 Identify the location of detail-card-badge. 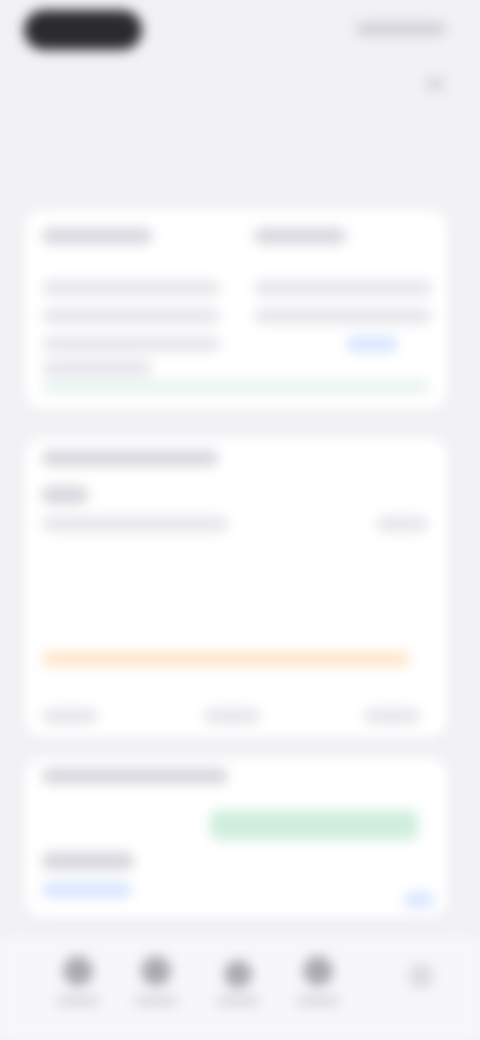
(314, 825).